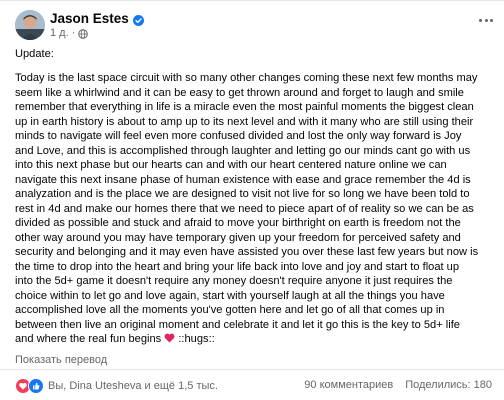 Image resolution: width=504 pixels, height=400 pixels. I want to click on post-hugs-text: ::hugs::, so click(195, 339).